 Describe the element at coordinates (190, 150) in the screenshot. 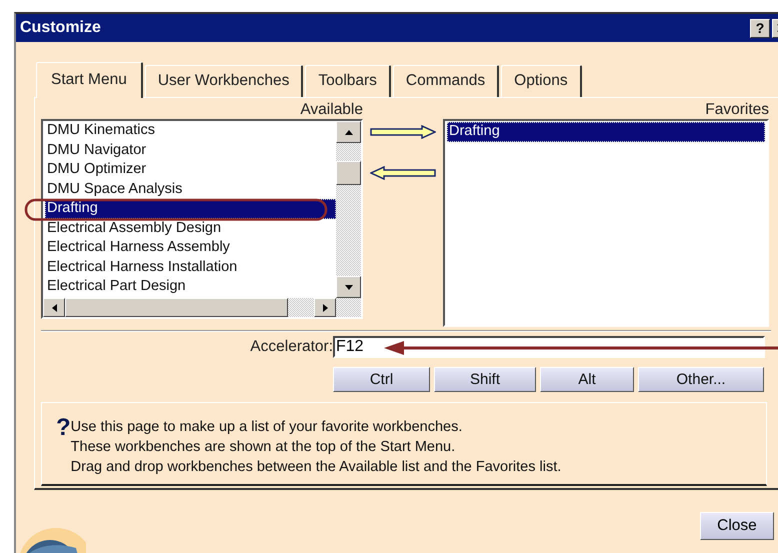

I see `list-item: DMU Navigator` at that location.